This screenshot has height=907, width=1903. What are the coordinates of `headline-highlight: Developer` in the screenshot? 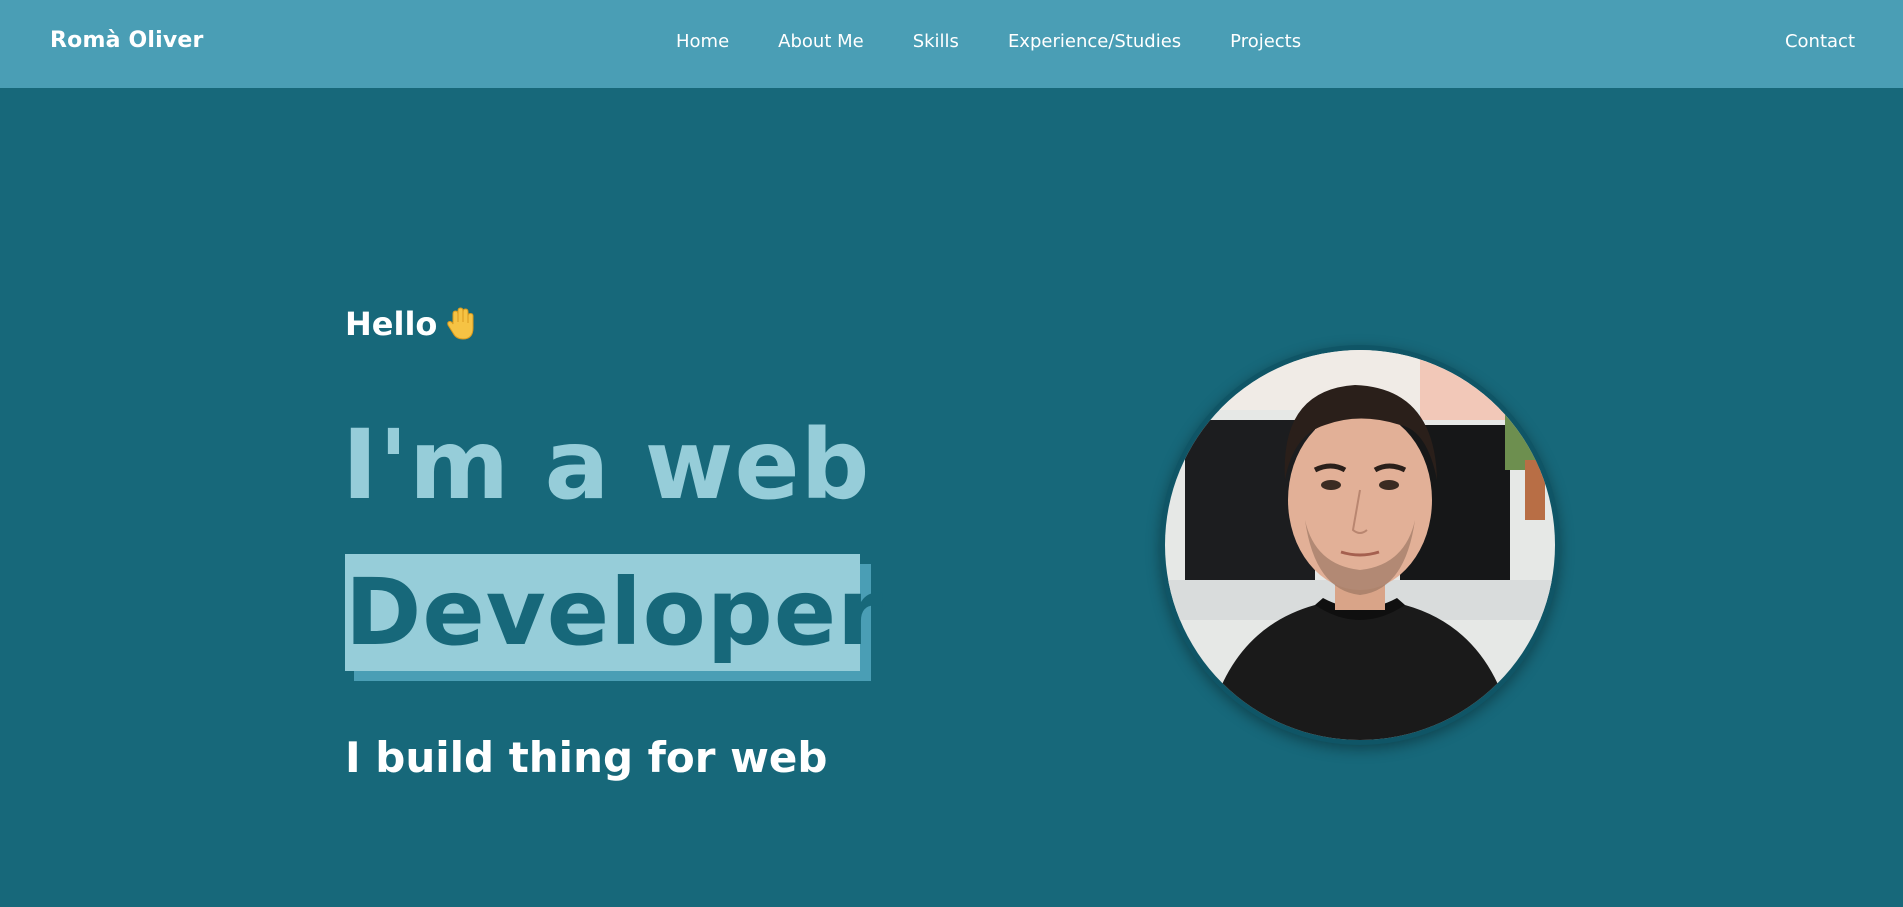 It's located at (614, 617).